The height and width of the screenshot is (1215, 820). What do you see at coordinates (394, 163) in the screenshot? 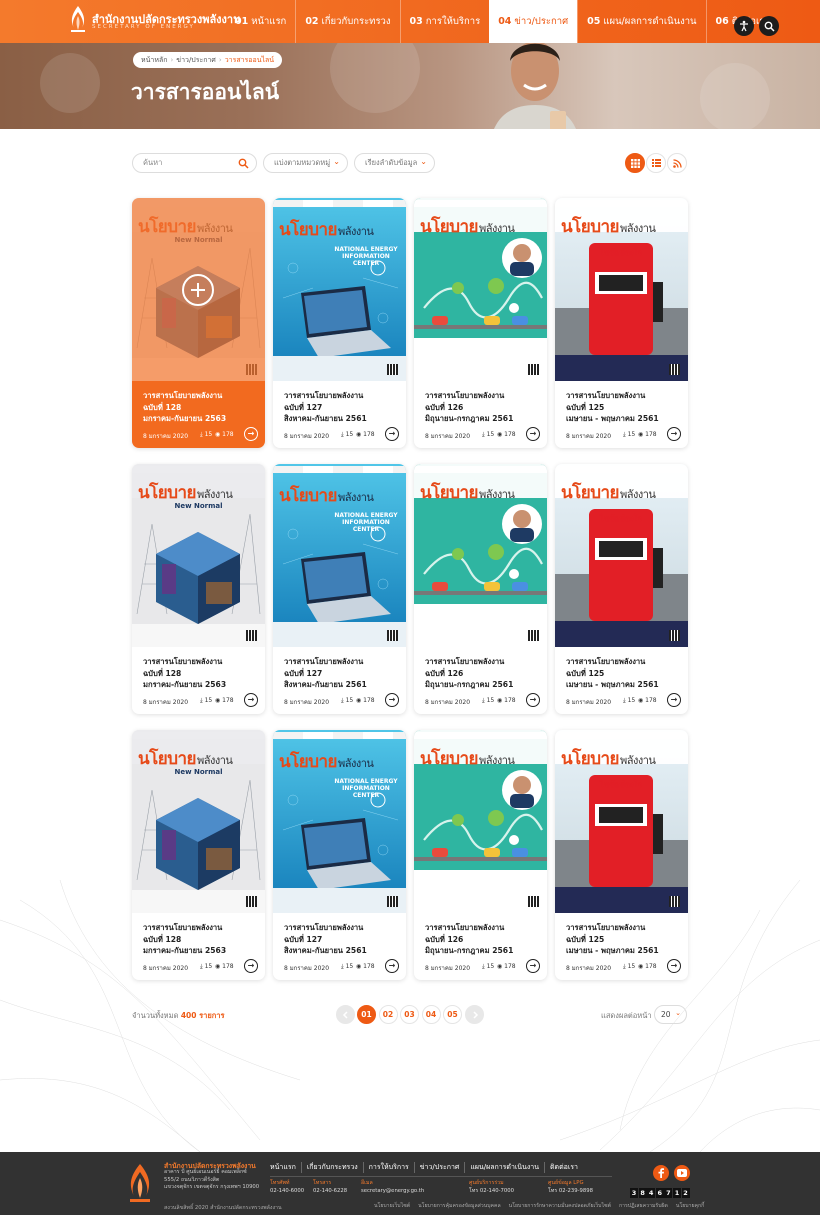
I see `sort-select: เรียงลำดับข้อมูล ⌄` at bounding box center [394, 163].